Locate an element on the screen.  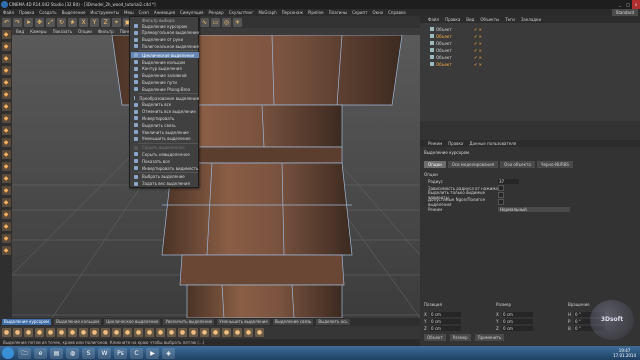
menu-item: Инструменты is located at coordinates (104, 12).